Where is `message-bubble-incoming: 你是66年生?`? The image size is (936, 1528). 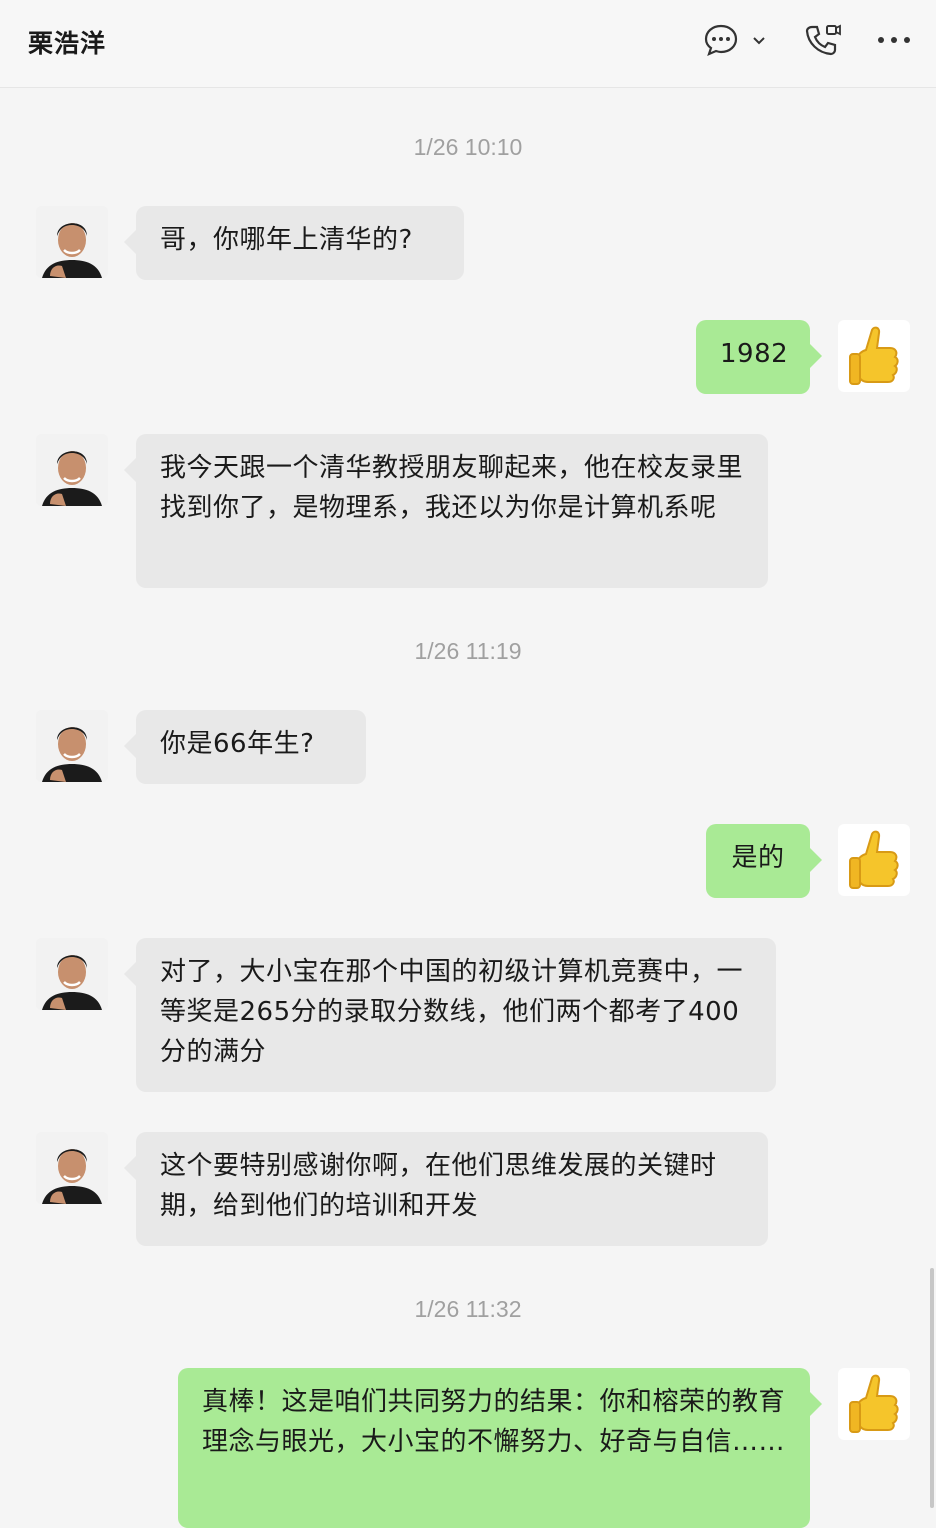 message-bubble-incoming: 你是66年生? is located at coordinates (245, 747).